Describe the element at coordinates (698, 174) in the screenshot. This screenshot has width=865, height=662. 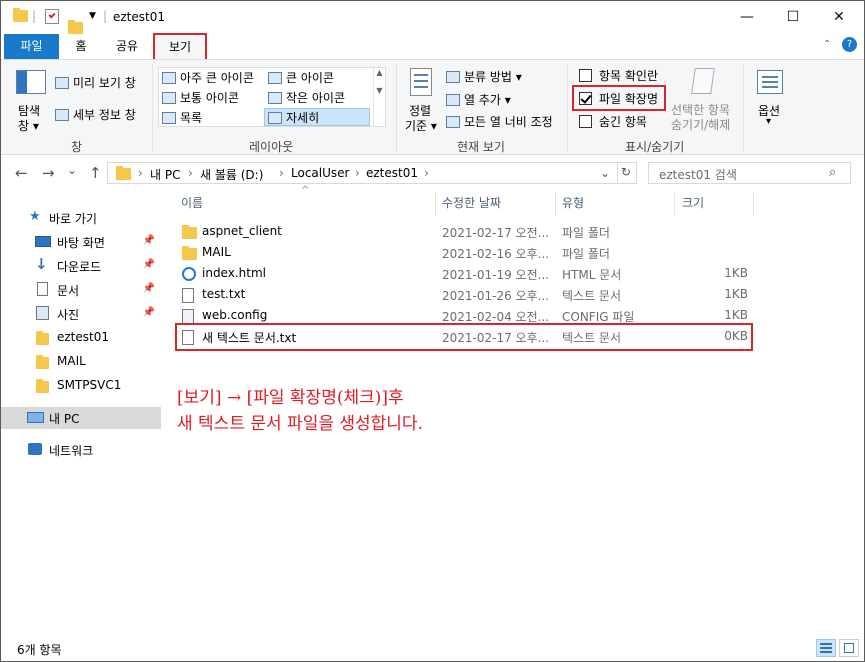
I see `search-input: eztest01 검색` at that location.